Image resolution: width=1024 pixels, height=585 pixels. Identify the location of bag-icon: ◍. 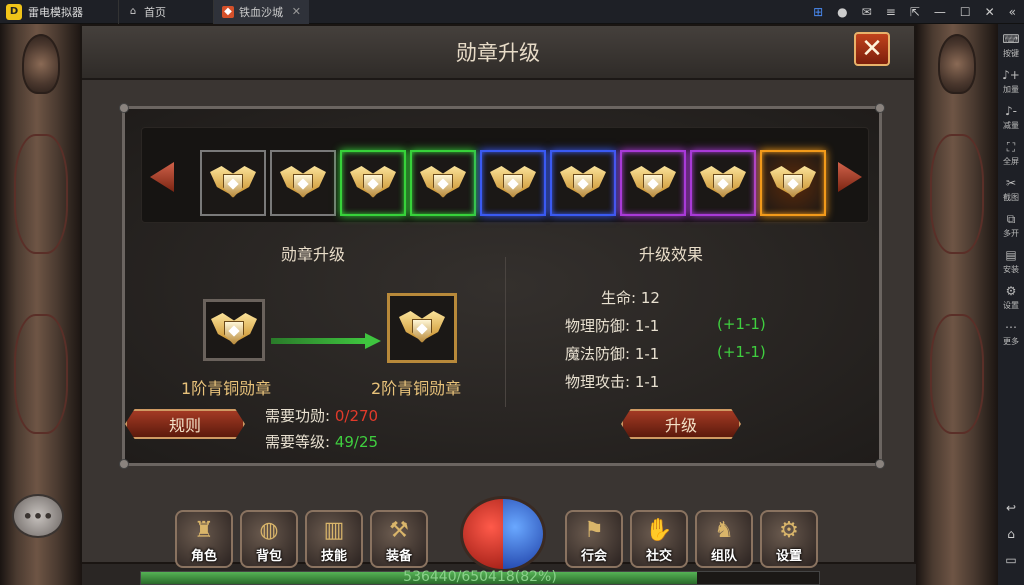
(269, 530).